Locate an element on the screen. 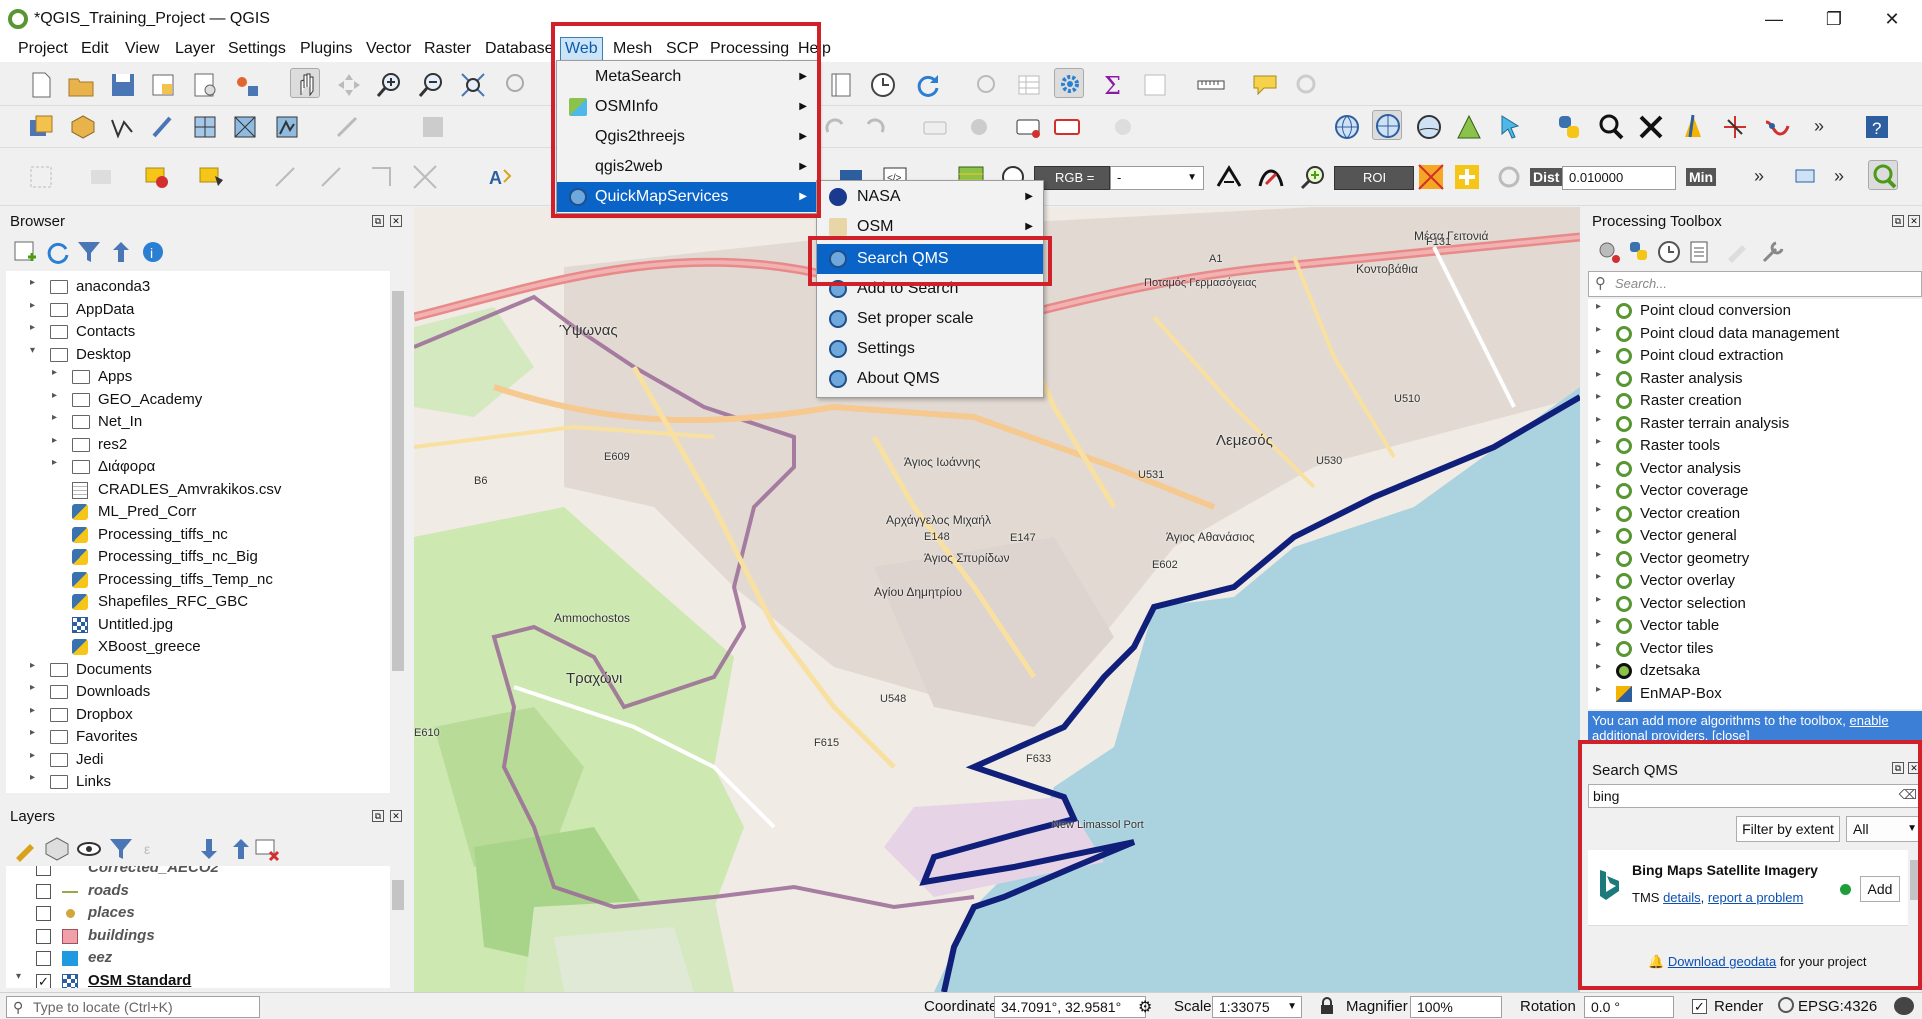 This screenshot has height=1019, width=1922. annotation-icon is located at coordinates (1307, 85).